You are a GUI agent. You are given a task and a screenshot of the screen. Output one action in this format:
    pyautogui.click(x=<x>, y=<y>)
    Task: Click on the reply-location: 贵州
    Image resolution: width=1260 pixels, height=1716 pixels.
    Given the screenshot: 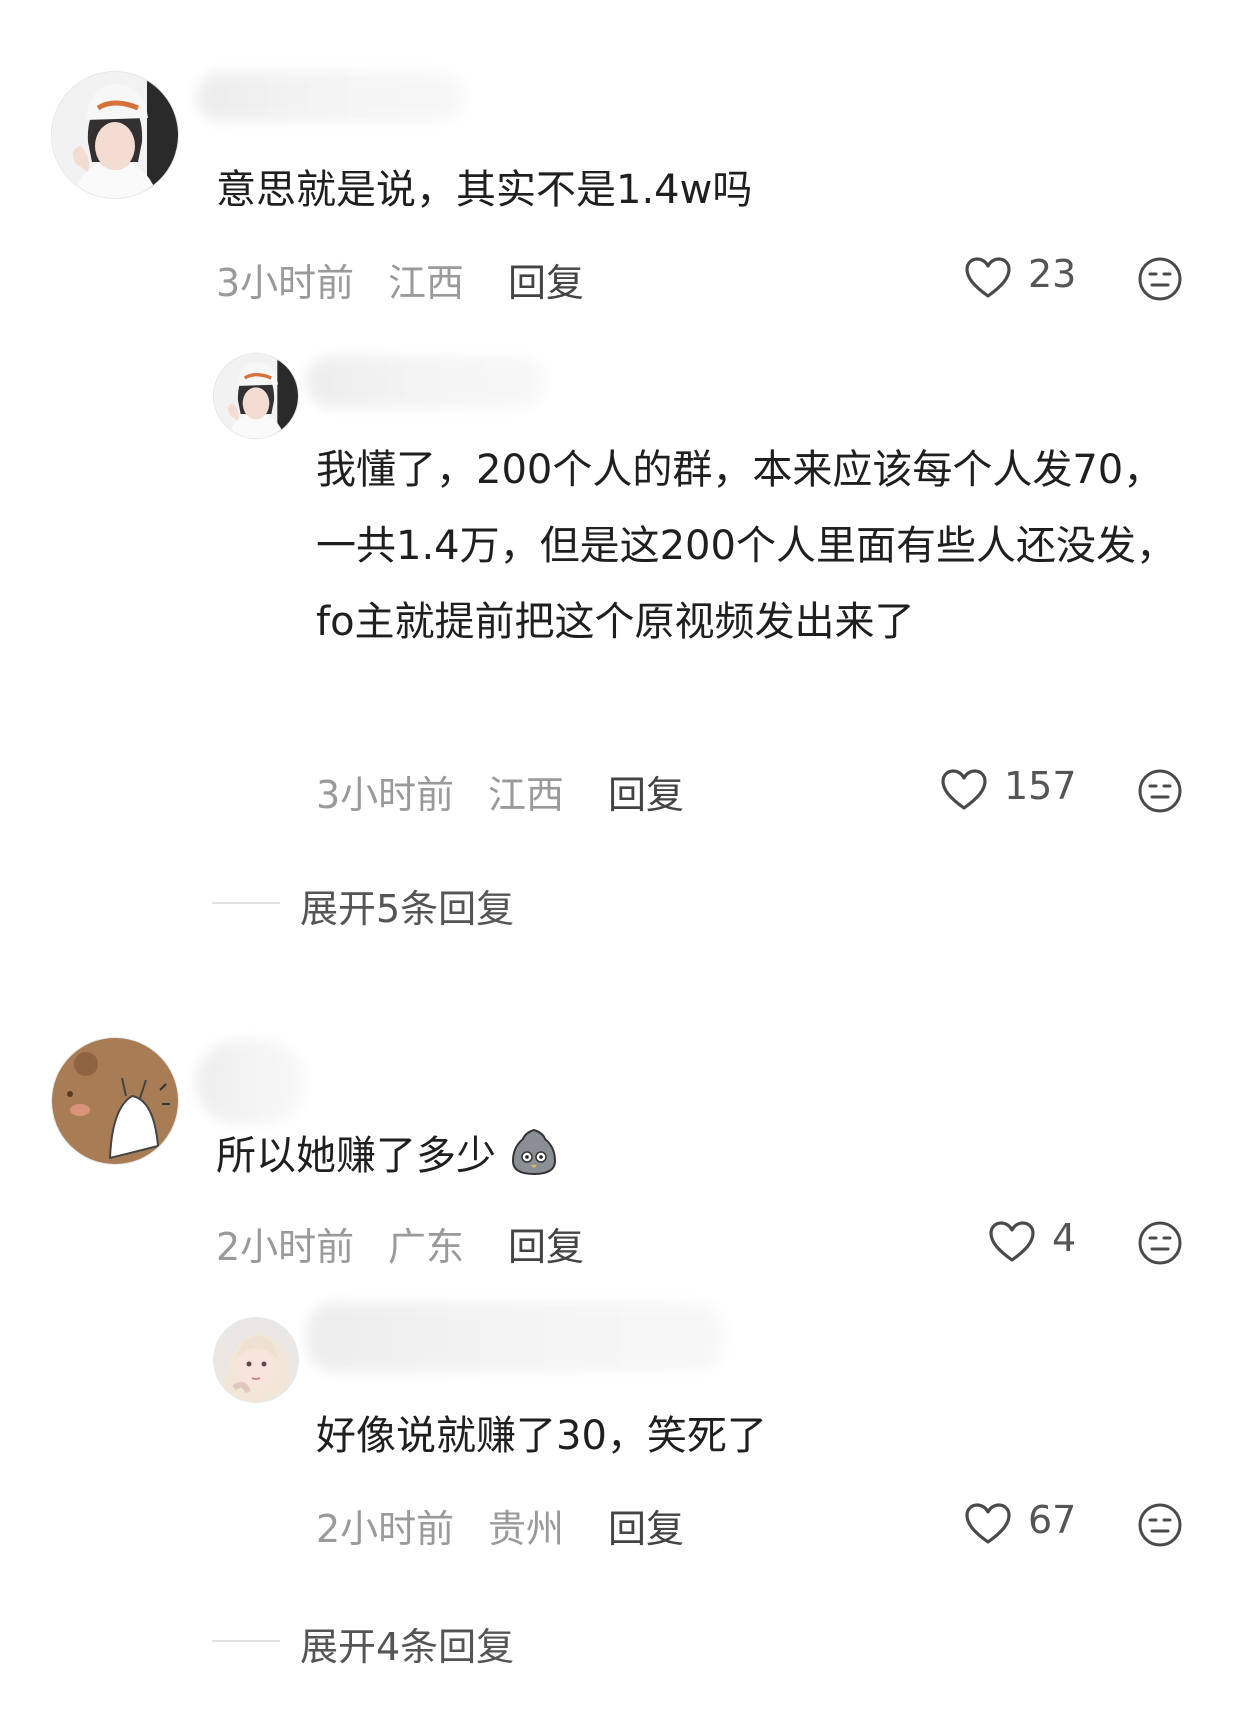 What is the action you would take?
    pyautogui.click(x=526, y=1529)
    